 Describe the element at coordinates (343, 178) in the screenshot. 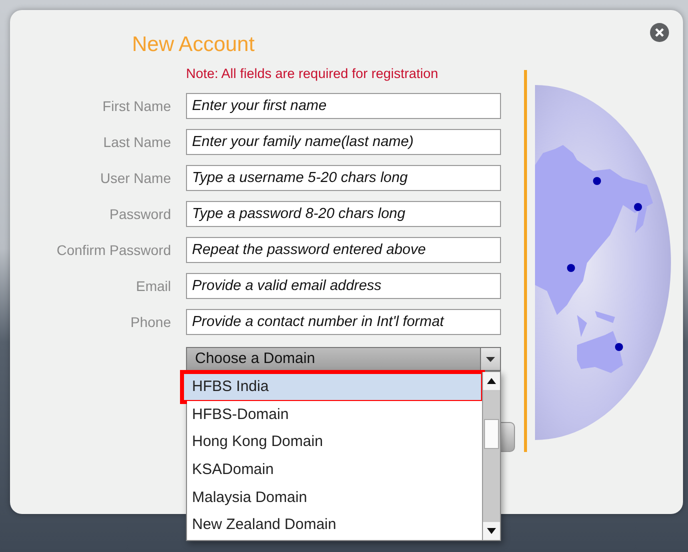

I see `text-field: Type a username 5-20 chars long` at that location.